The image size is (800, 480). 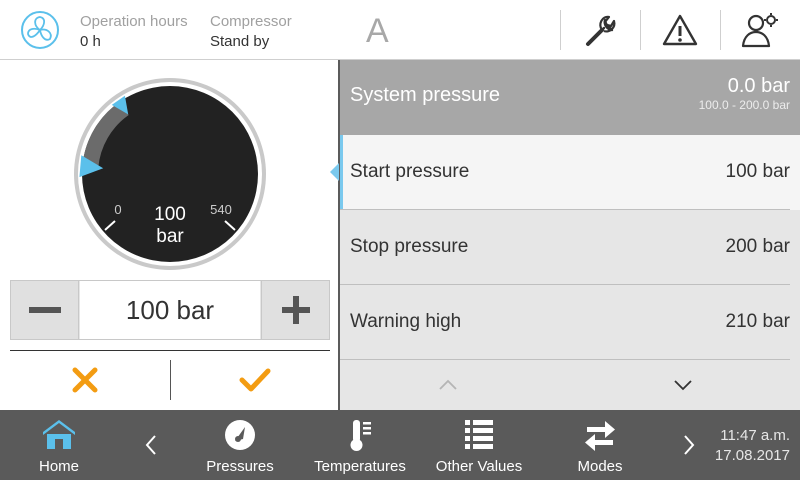 I want to click on home-icon, so click(x=59, y=434).